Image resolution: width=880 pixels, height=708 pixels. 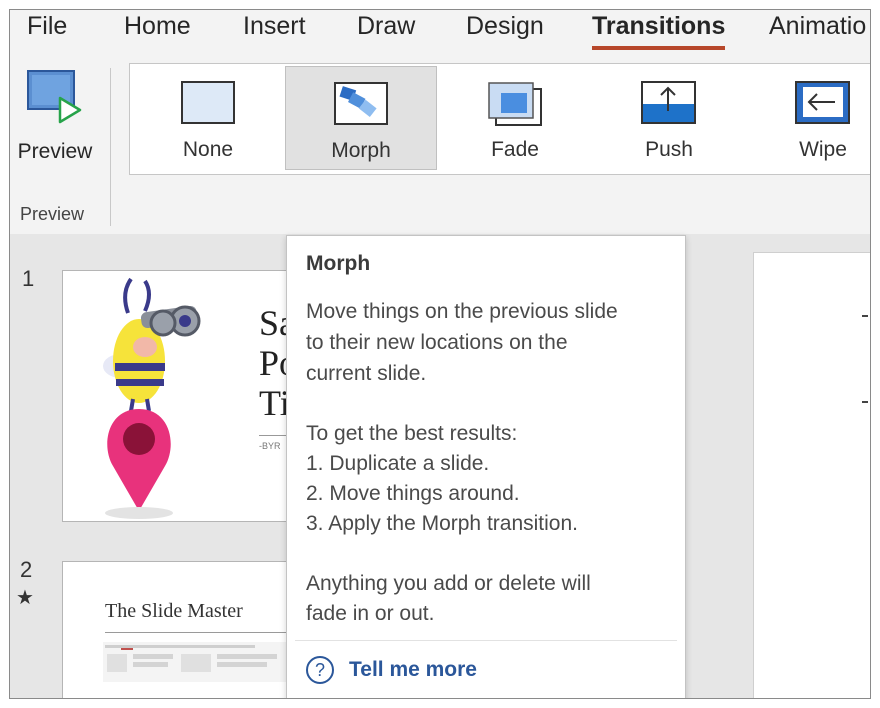 I want to click on tab-label: Insert, so click(x=274, y=26).